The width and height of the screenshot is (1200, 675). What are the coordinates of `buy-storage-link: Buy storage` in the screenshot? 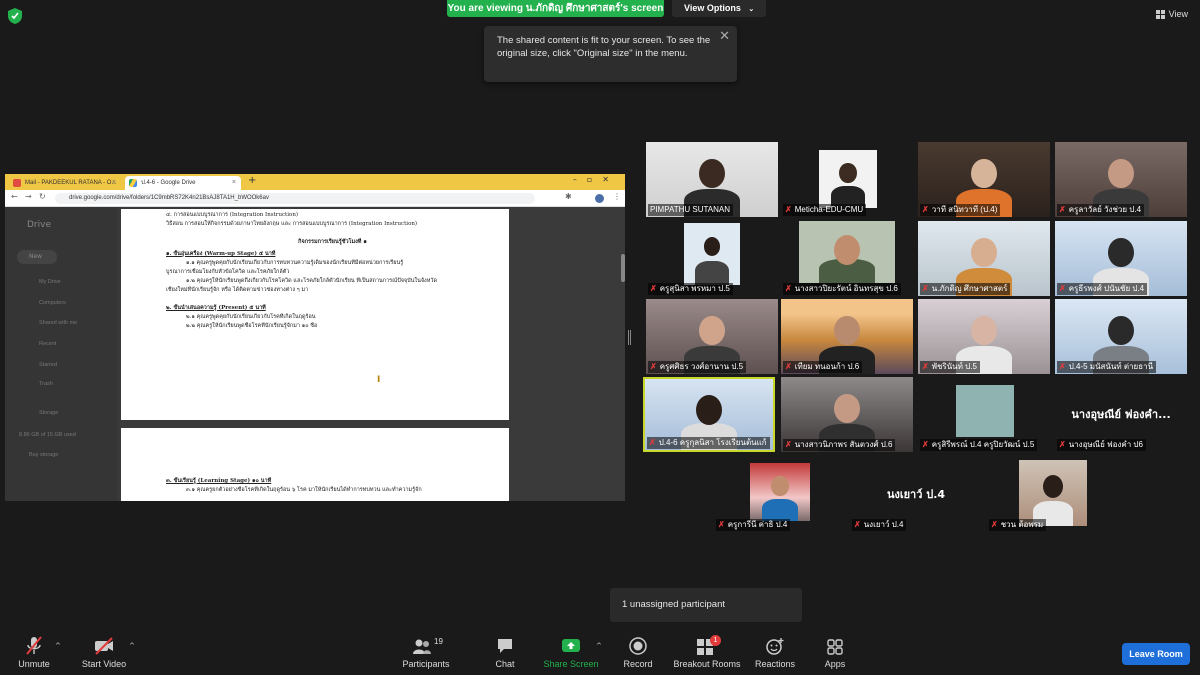 It's located at (43, 455).